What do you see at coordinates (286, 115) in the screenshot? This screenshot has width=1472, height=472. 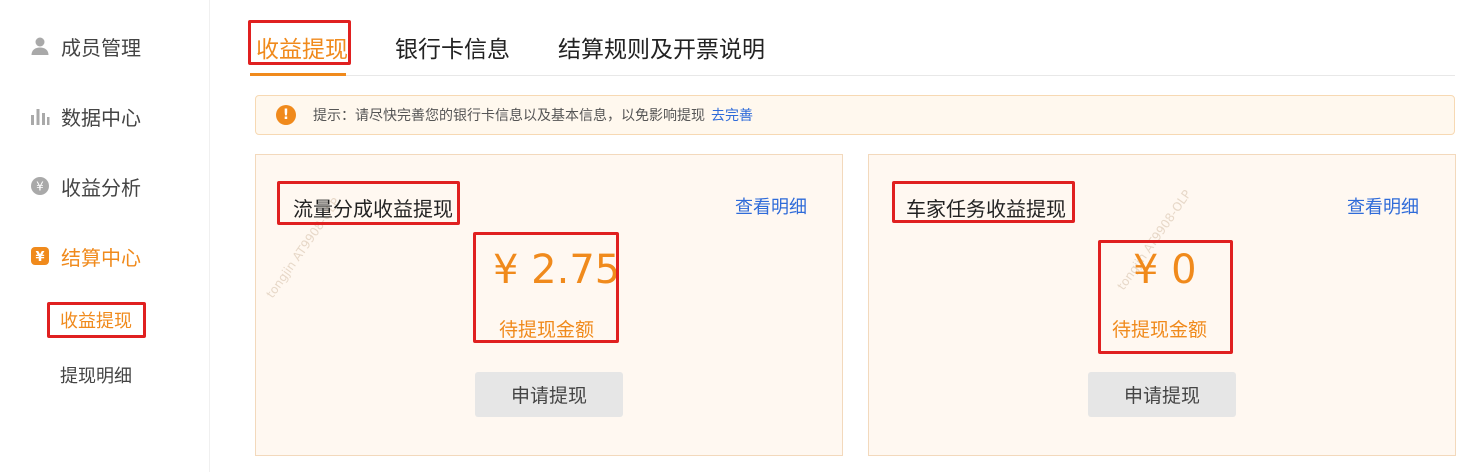 I see `warning-icon: !` at bounding box center [286, 115].